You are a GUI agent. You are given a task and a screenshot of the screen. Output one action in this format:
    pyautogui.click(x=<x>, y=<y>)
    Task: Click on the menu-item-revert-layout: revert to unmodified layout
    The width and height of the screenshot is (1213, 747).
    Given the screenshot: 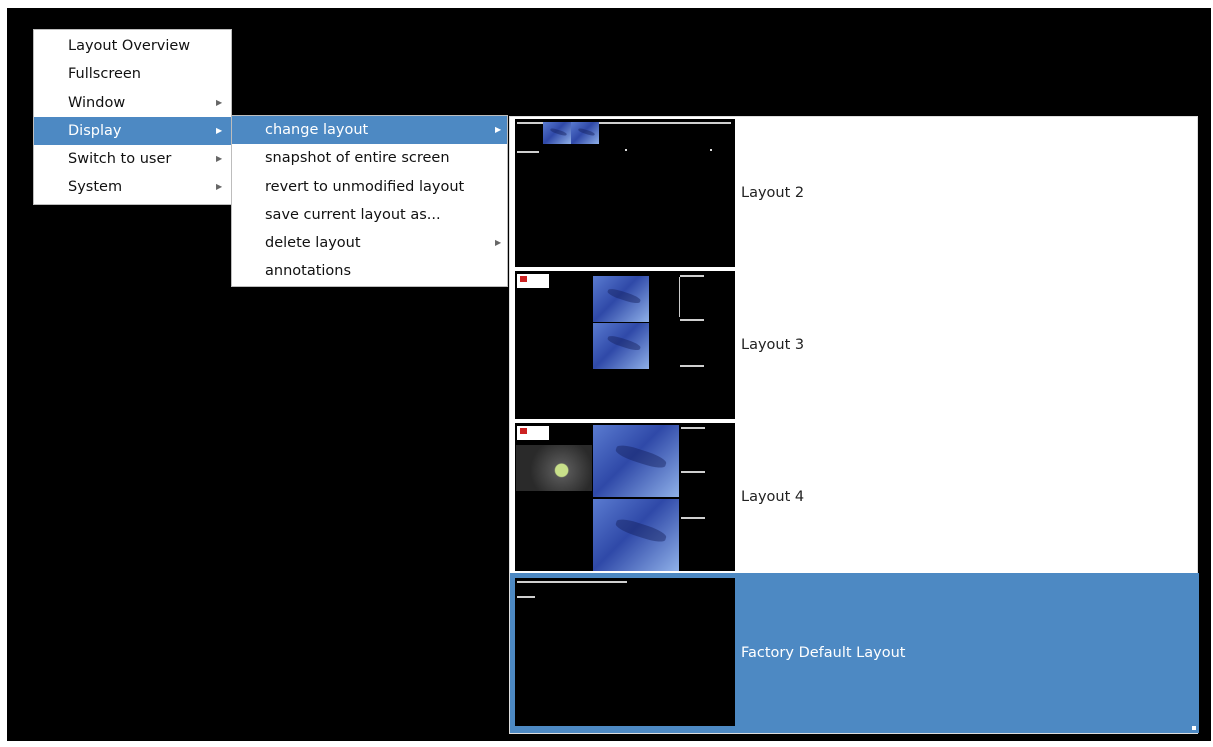 What is the action you would take?
    pyautogui.click(x=369, y=187)
    